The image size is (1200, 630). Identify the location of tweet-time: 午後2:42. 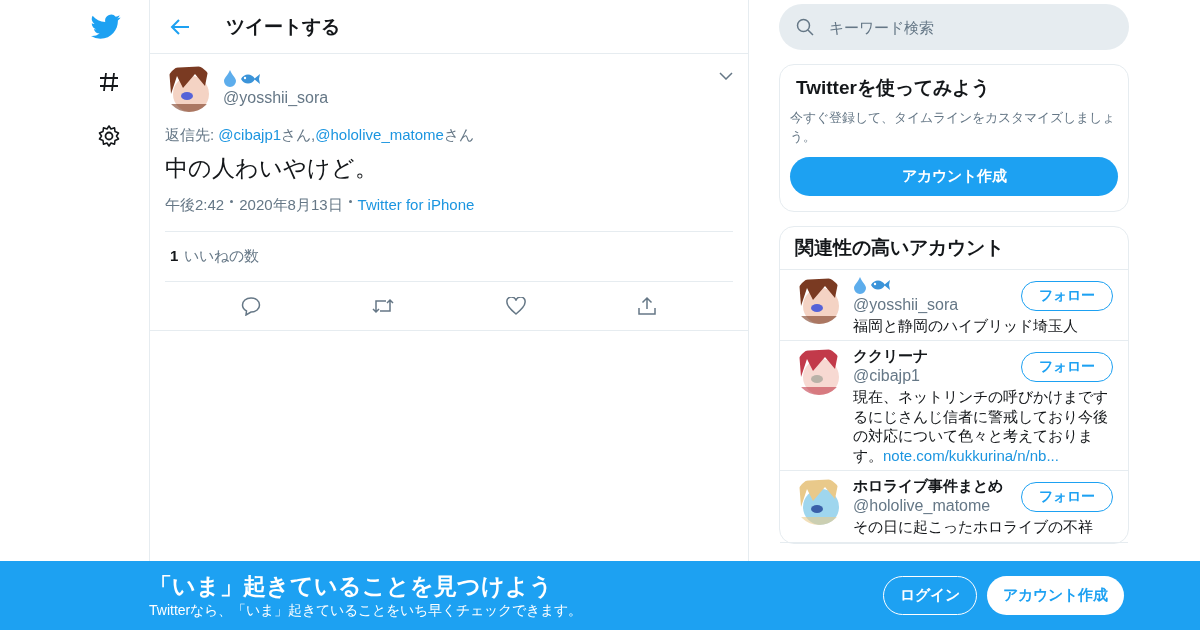
(195, 205).